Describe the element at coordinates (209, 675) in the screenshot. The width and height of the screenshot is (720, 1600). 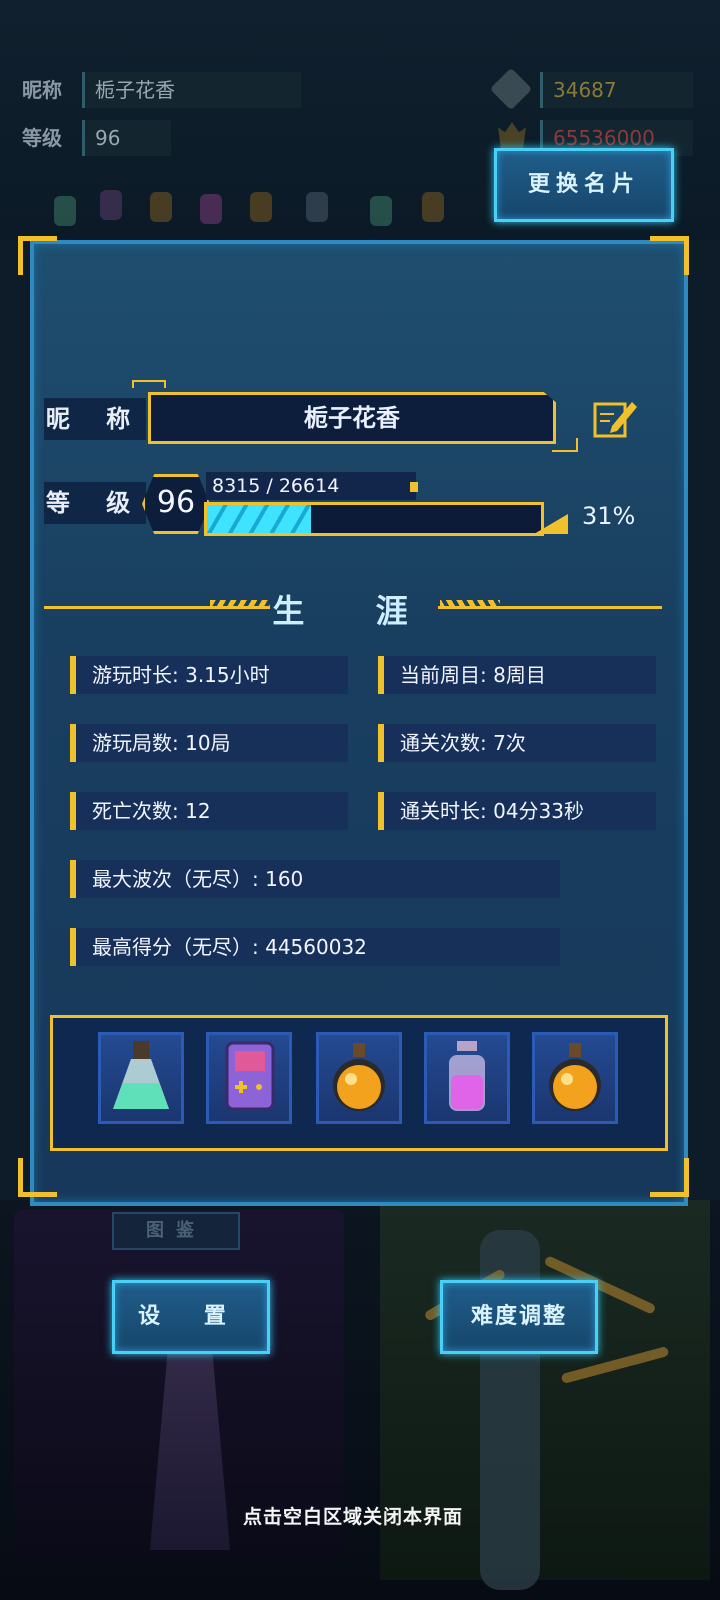
I see `stat-play-time: 游玩时长: 3.15小时` at that location.